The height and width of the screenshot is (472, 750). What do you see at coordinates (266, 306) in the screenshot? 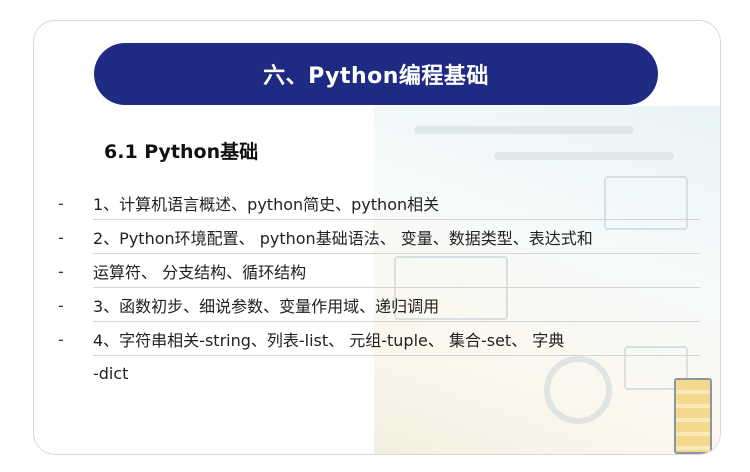
I see `list-item-text: 3、函数初步、细说参数、变量作用域、递归调用` at bounding box center [266, 306].